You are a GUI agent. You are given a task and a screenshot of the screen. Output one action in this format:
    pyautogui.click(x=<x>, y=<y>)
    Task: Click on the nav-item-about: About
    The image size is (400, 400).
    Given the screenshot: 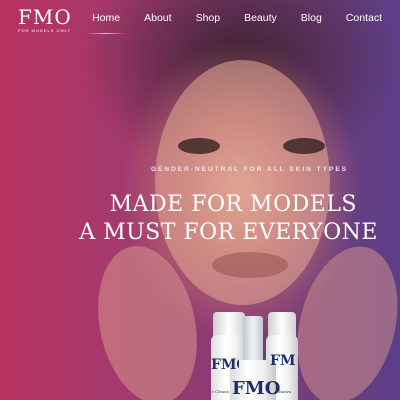 What is the action you would take?
    pyautogui.click(x=157, y=18)
    